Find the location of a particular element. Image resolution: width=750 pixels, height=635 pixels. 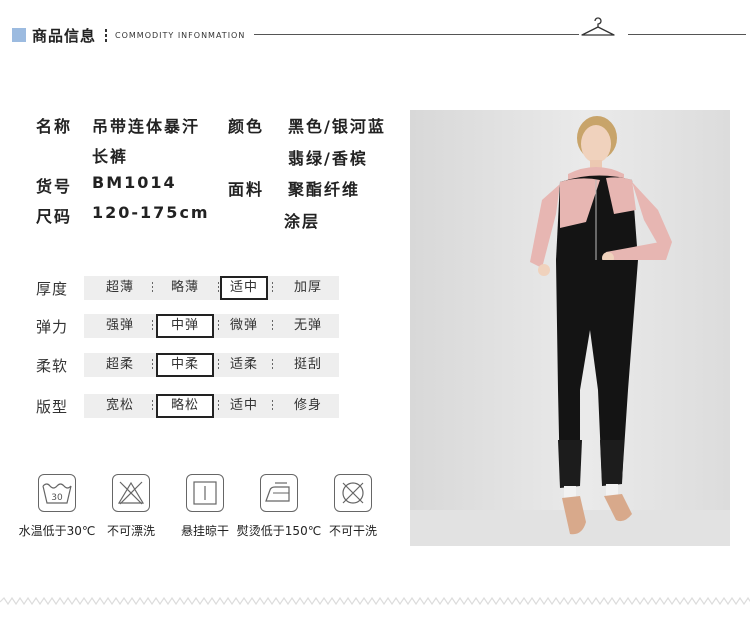

attribute-option: 强弹 is located at coordinates (119, 325).